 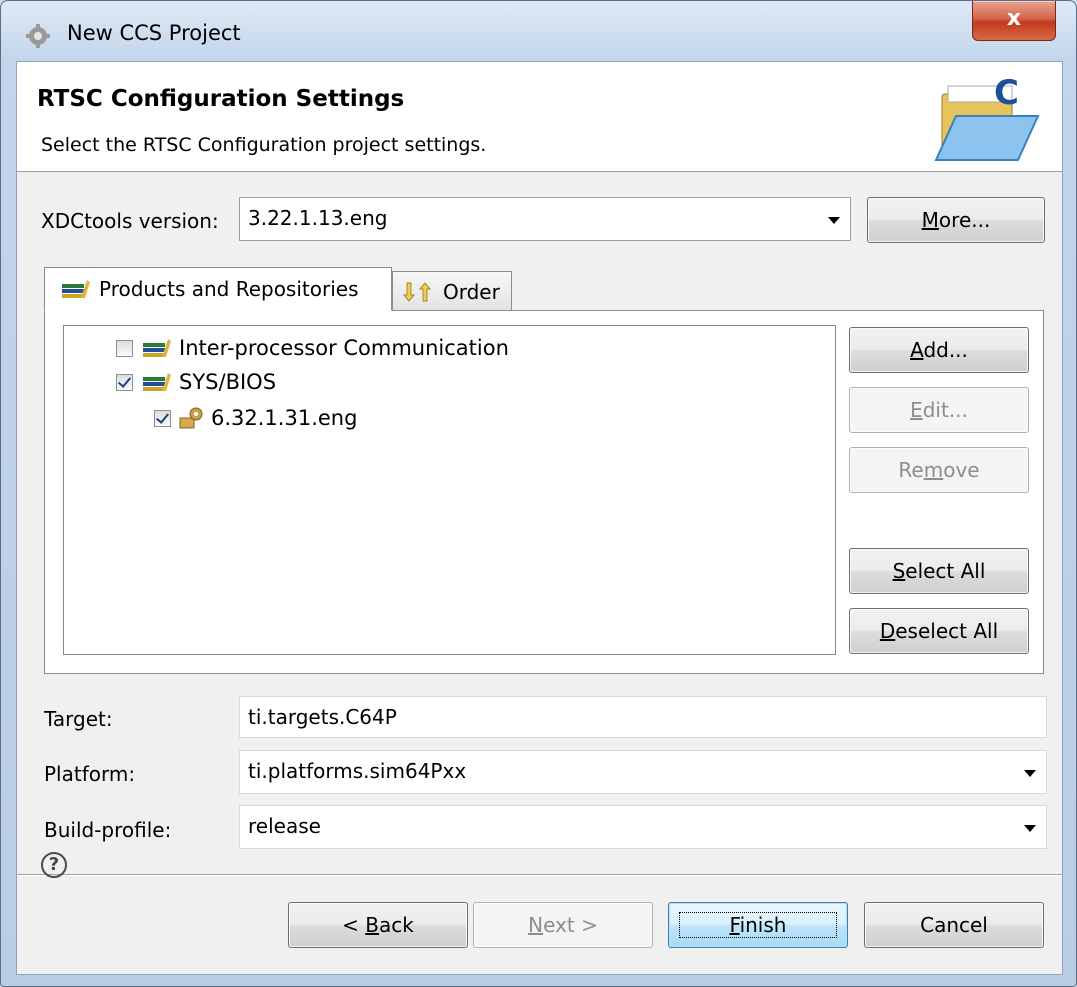 What do you see at coordinates (545, 219) in the screenshot?
I see `xdctools-version-select: 3.22.1.13.eng` at bounding box center [545, 219].